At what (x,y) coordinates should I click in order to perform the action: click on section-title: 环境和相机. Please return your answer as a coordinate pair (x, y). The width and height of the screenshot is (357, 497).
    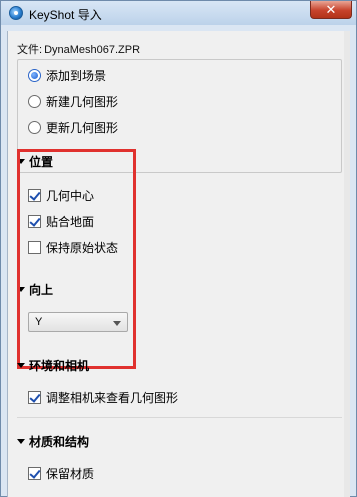
    Looking at the image, I should click on (59, 366).